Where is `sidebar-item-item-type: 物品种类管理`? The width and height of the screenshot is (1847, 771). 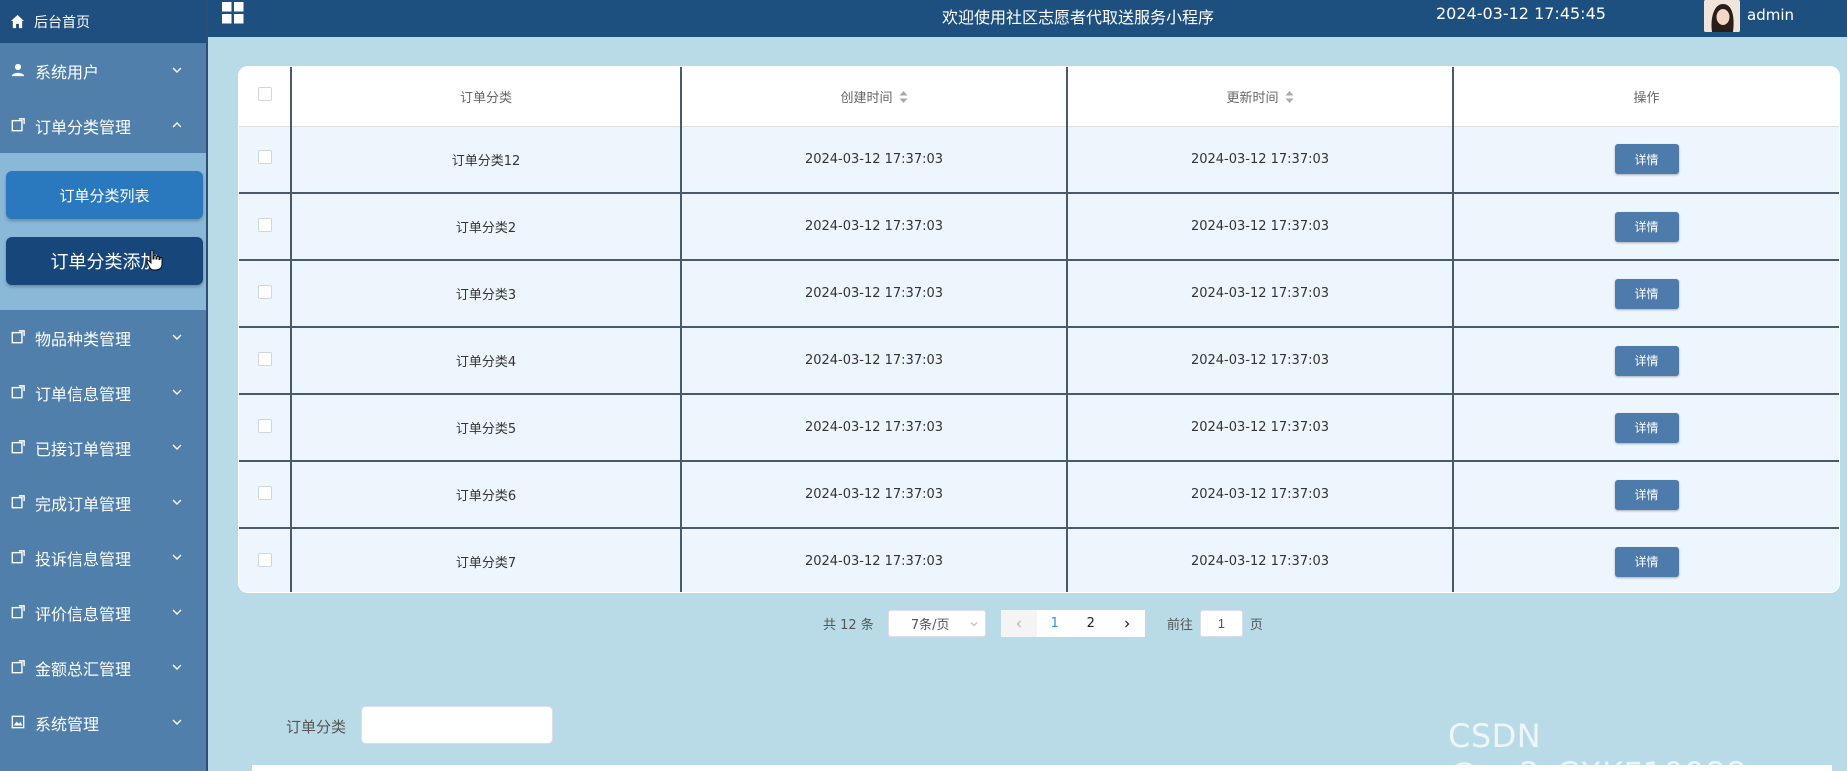
sidebar-item-item-type: 物品种类管理 is located at coordinates (103, 337).